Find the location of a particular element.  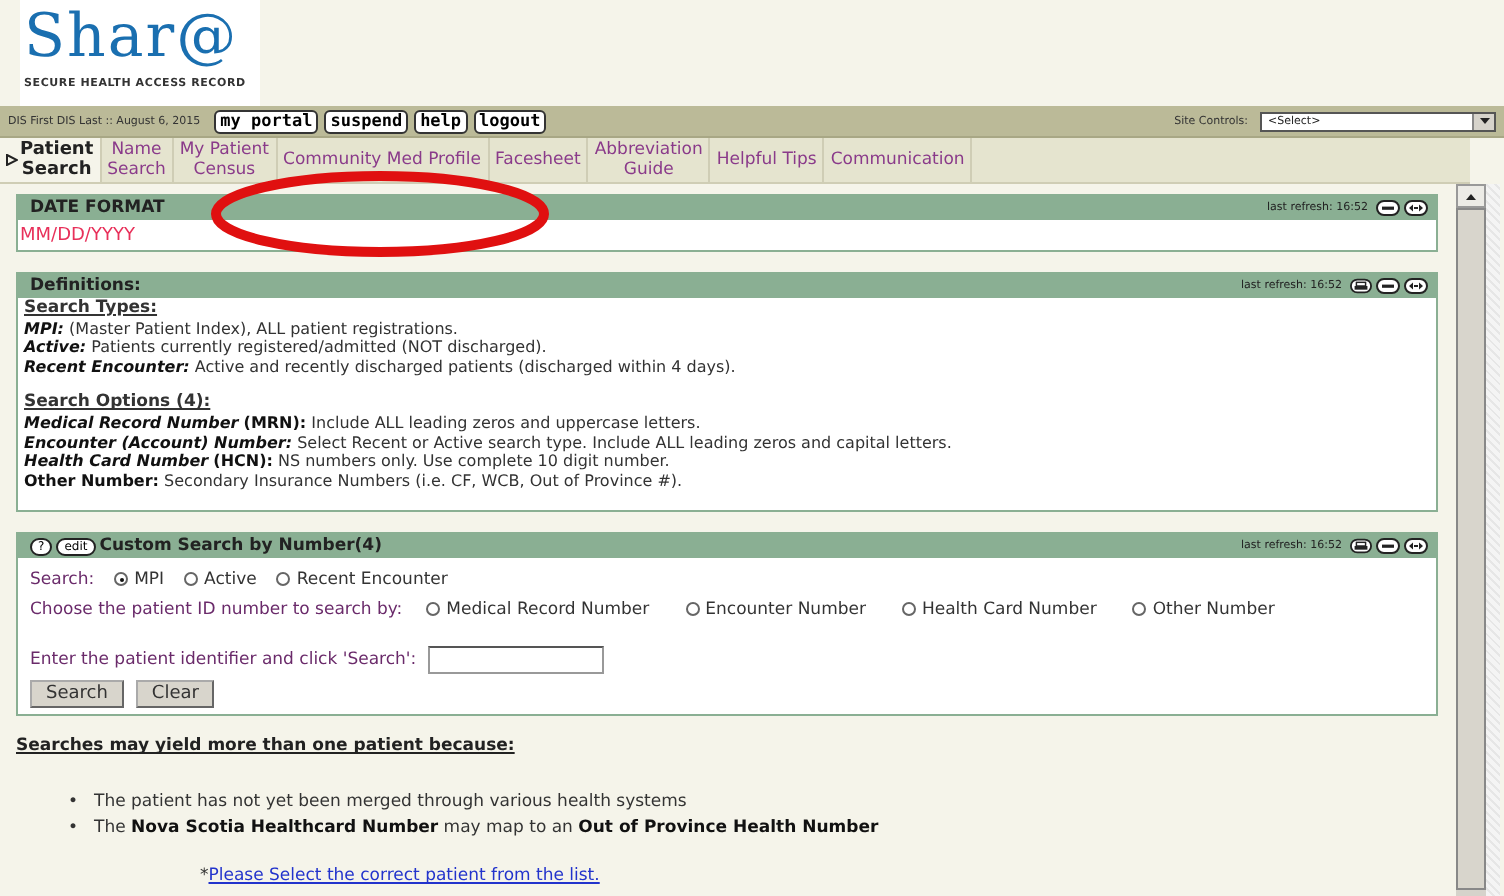

radio-label: Medical Record Number is located at coordinates (548, 609).